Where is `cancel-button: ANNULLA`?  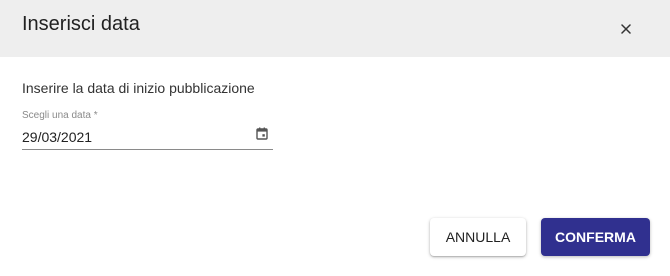
cancel-button: ANNULLA is located at coordinates (478, 237).